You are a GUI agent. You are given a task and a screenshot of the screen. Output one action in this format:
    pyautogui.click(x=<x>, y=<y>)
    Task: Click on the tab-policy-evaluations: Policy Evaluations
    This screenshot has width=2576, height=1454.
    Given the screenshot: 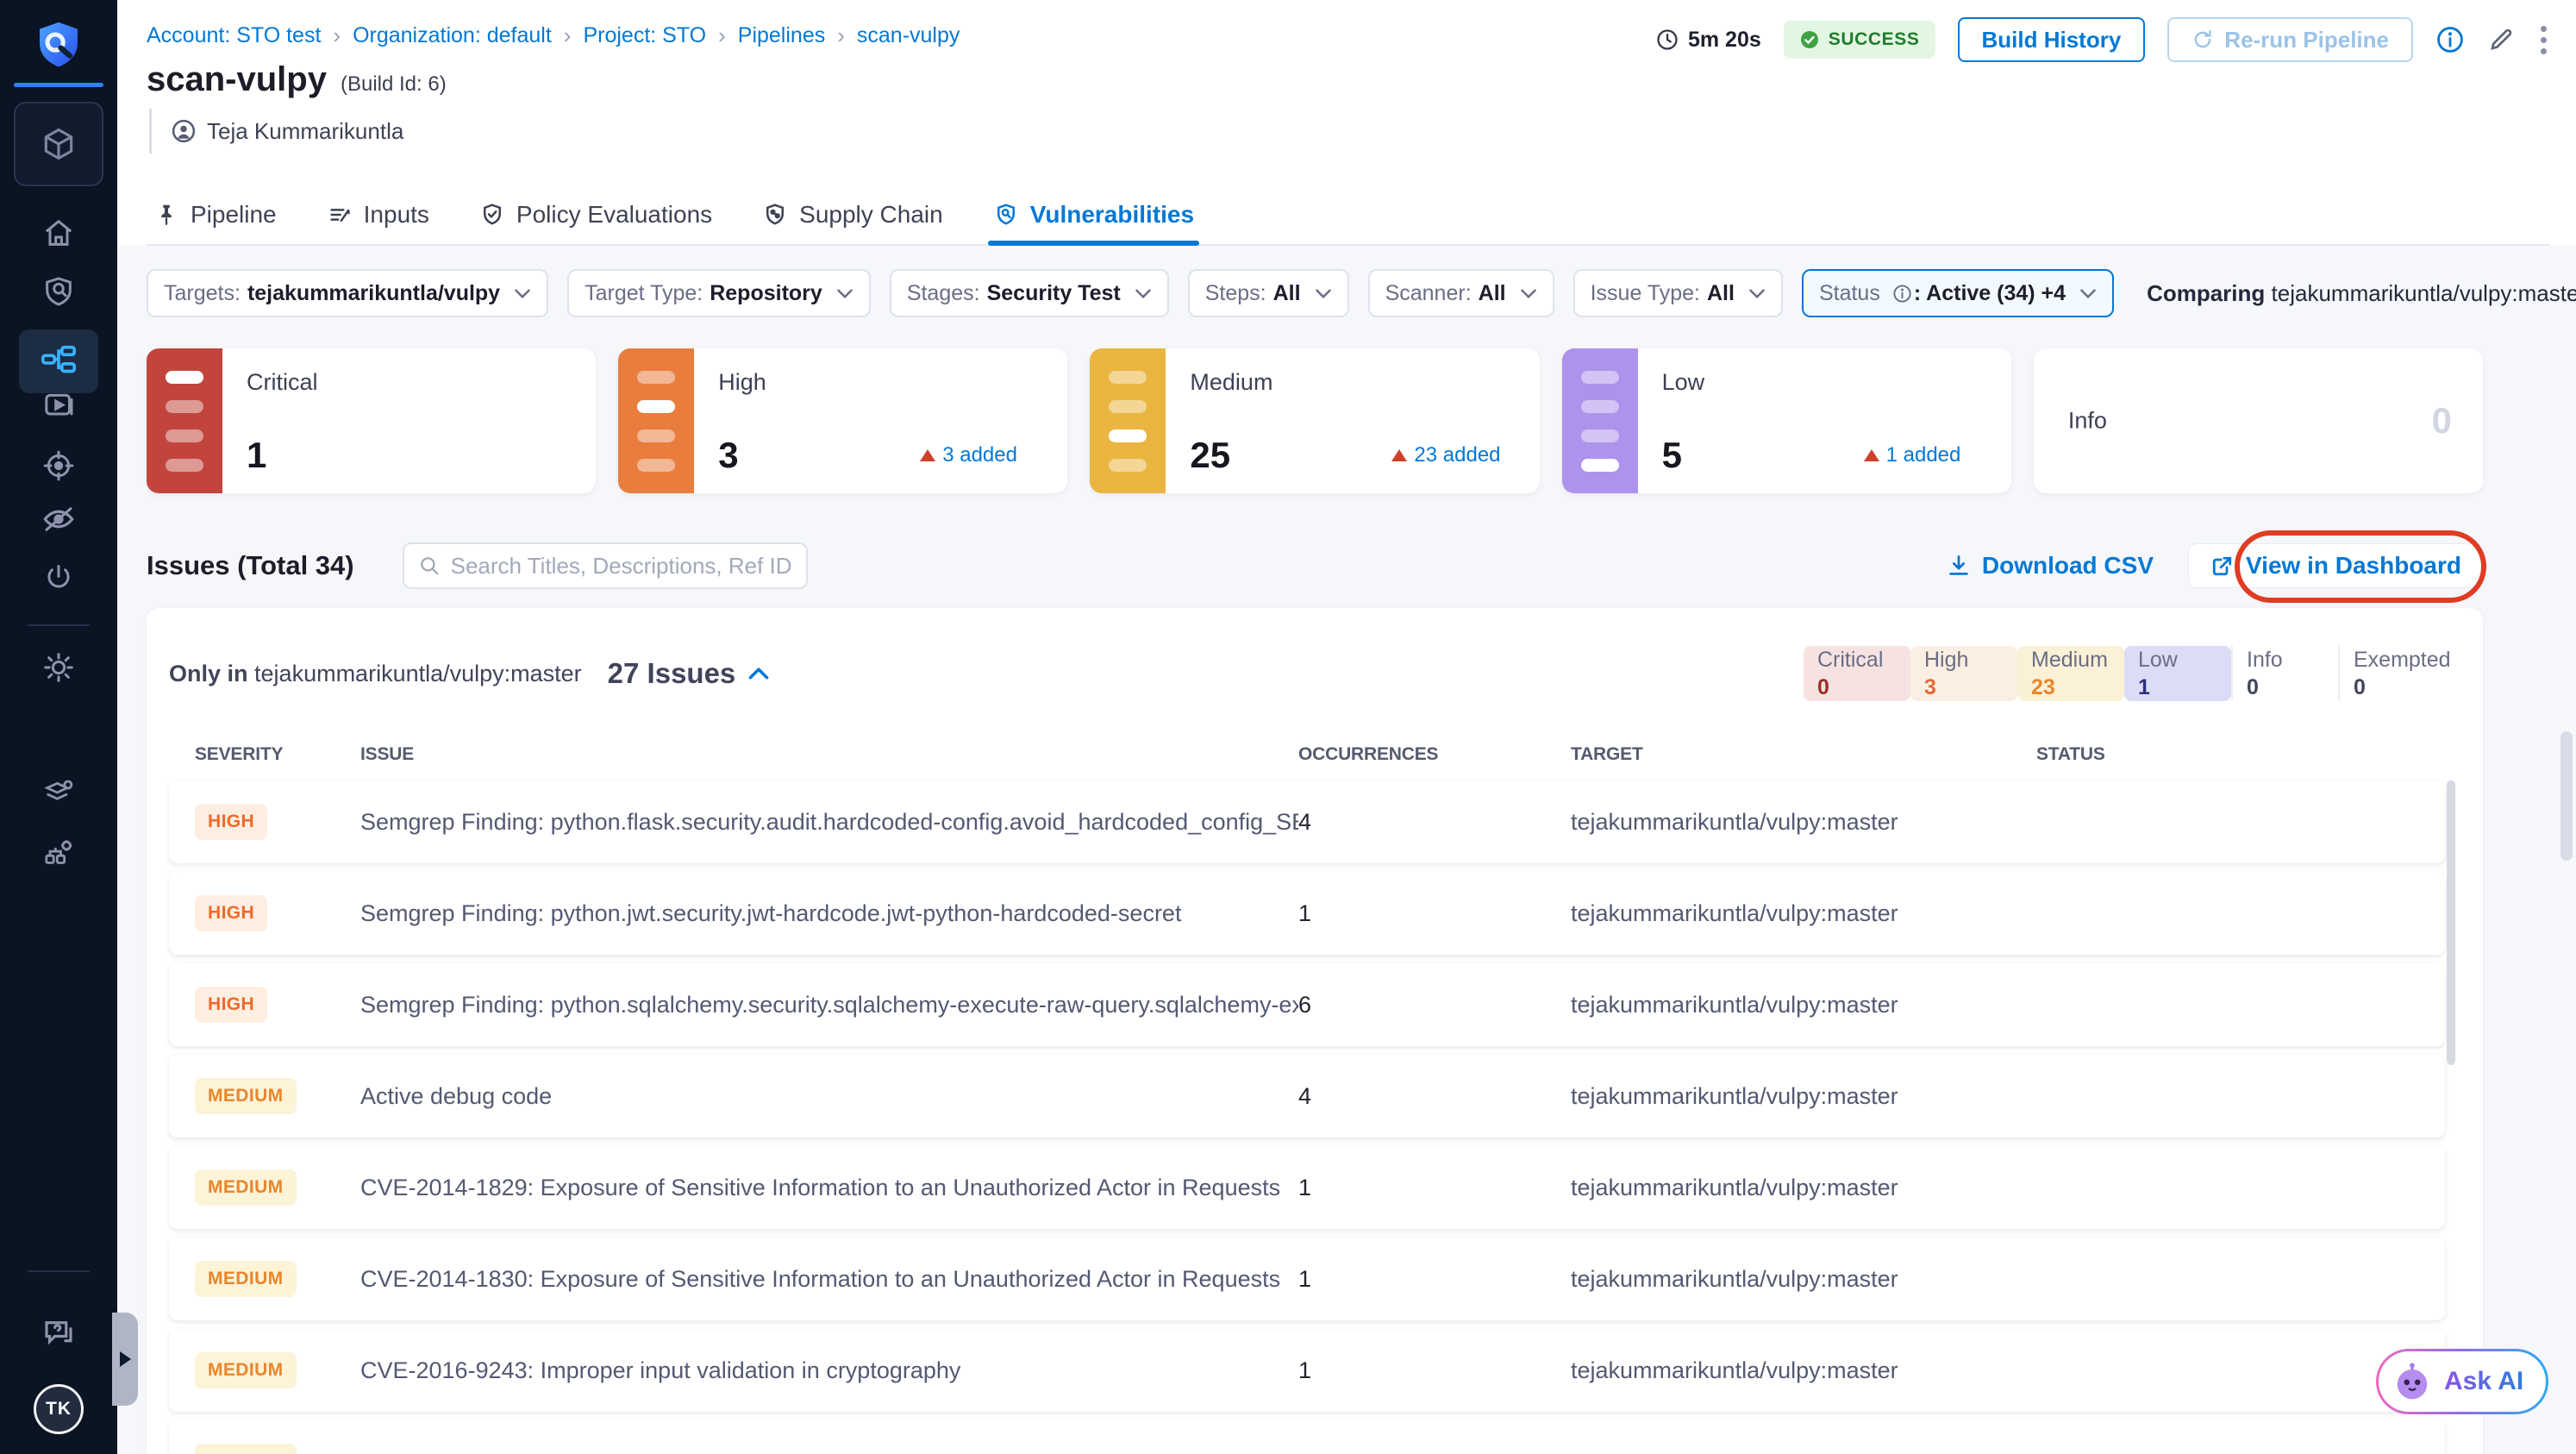 What is the action you would take?
    pyautogui.click(x=595, y=214)
    